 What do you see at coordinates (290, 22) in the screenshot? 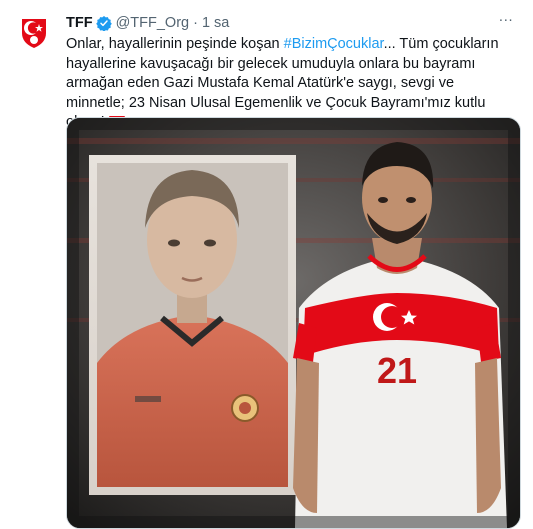
I see `tweet-header: TFF @TFF_Org · 1 sa ···` at bounding box center [290, 22].